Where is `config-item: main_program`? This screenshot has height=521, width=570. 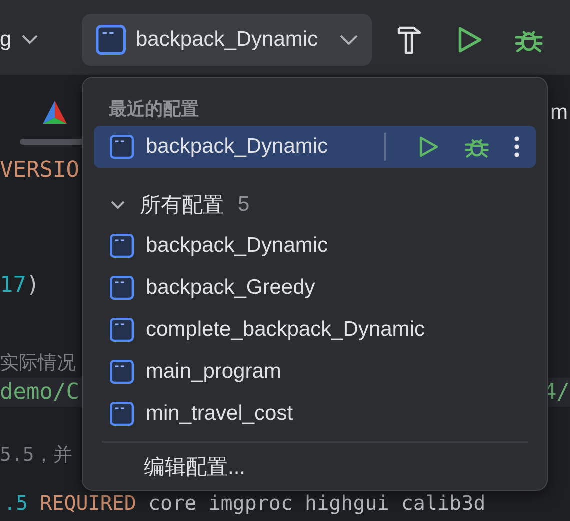 config-item: main_program is located at coordinates (315, 372).